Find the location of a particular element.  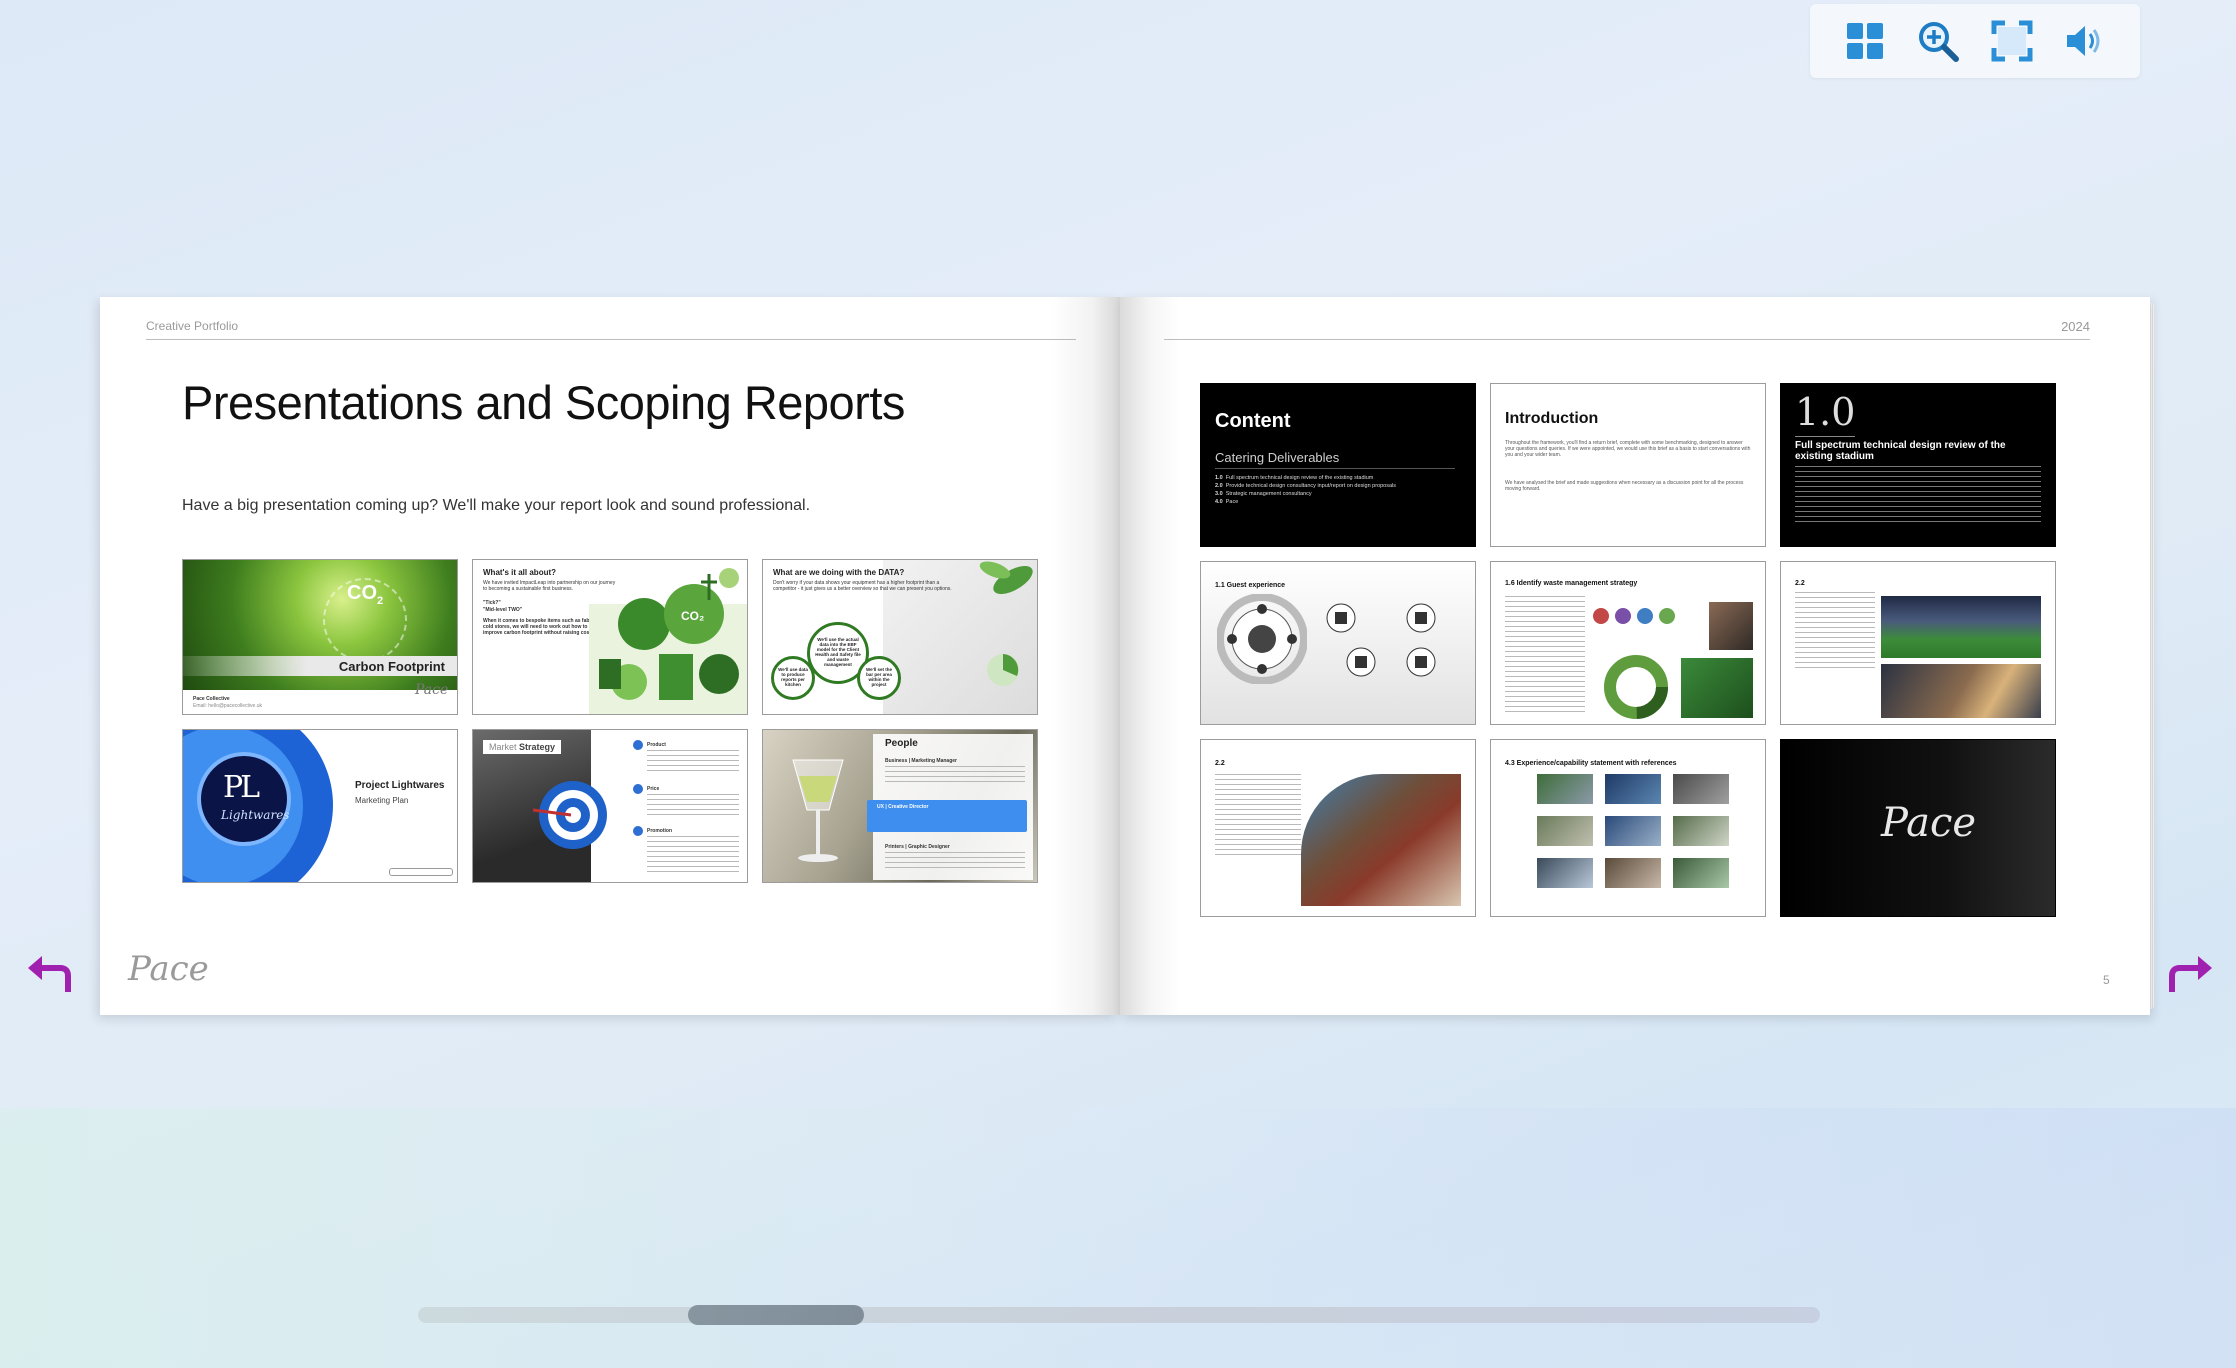

thumbnail-section-2-2-stadium: 2.2 is located at coordinates (1918, 643).